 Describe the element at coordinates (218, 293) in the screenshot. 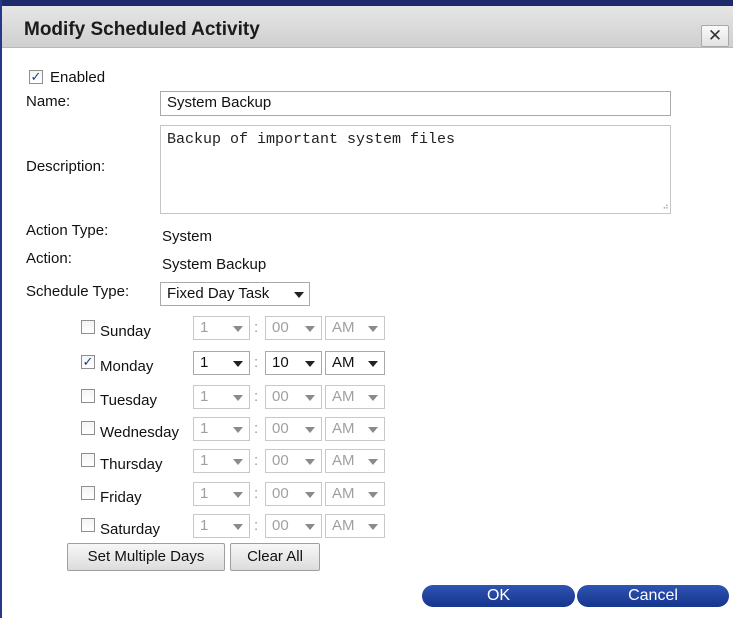

I see `schedule-type-value: Fixed Day Task` at that location.